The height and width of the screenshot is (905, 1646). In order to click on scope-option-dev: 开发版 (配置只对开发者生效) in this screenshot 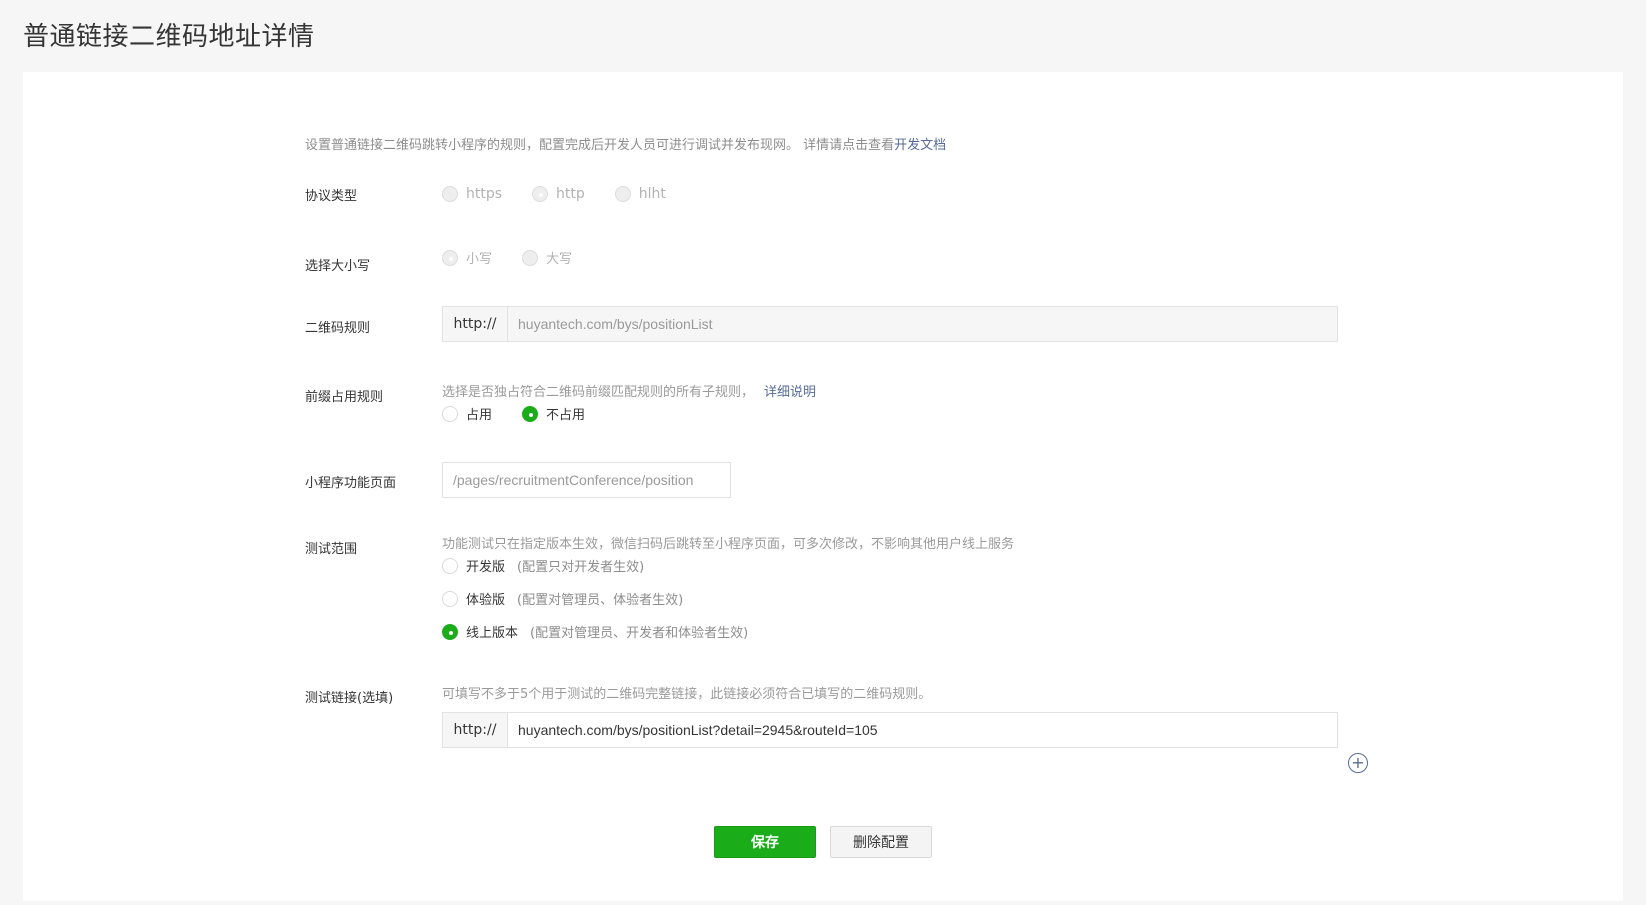, I will do `click(595, 565)`.